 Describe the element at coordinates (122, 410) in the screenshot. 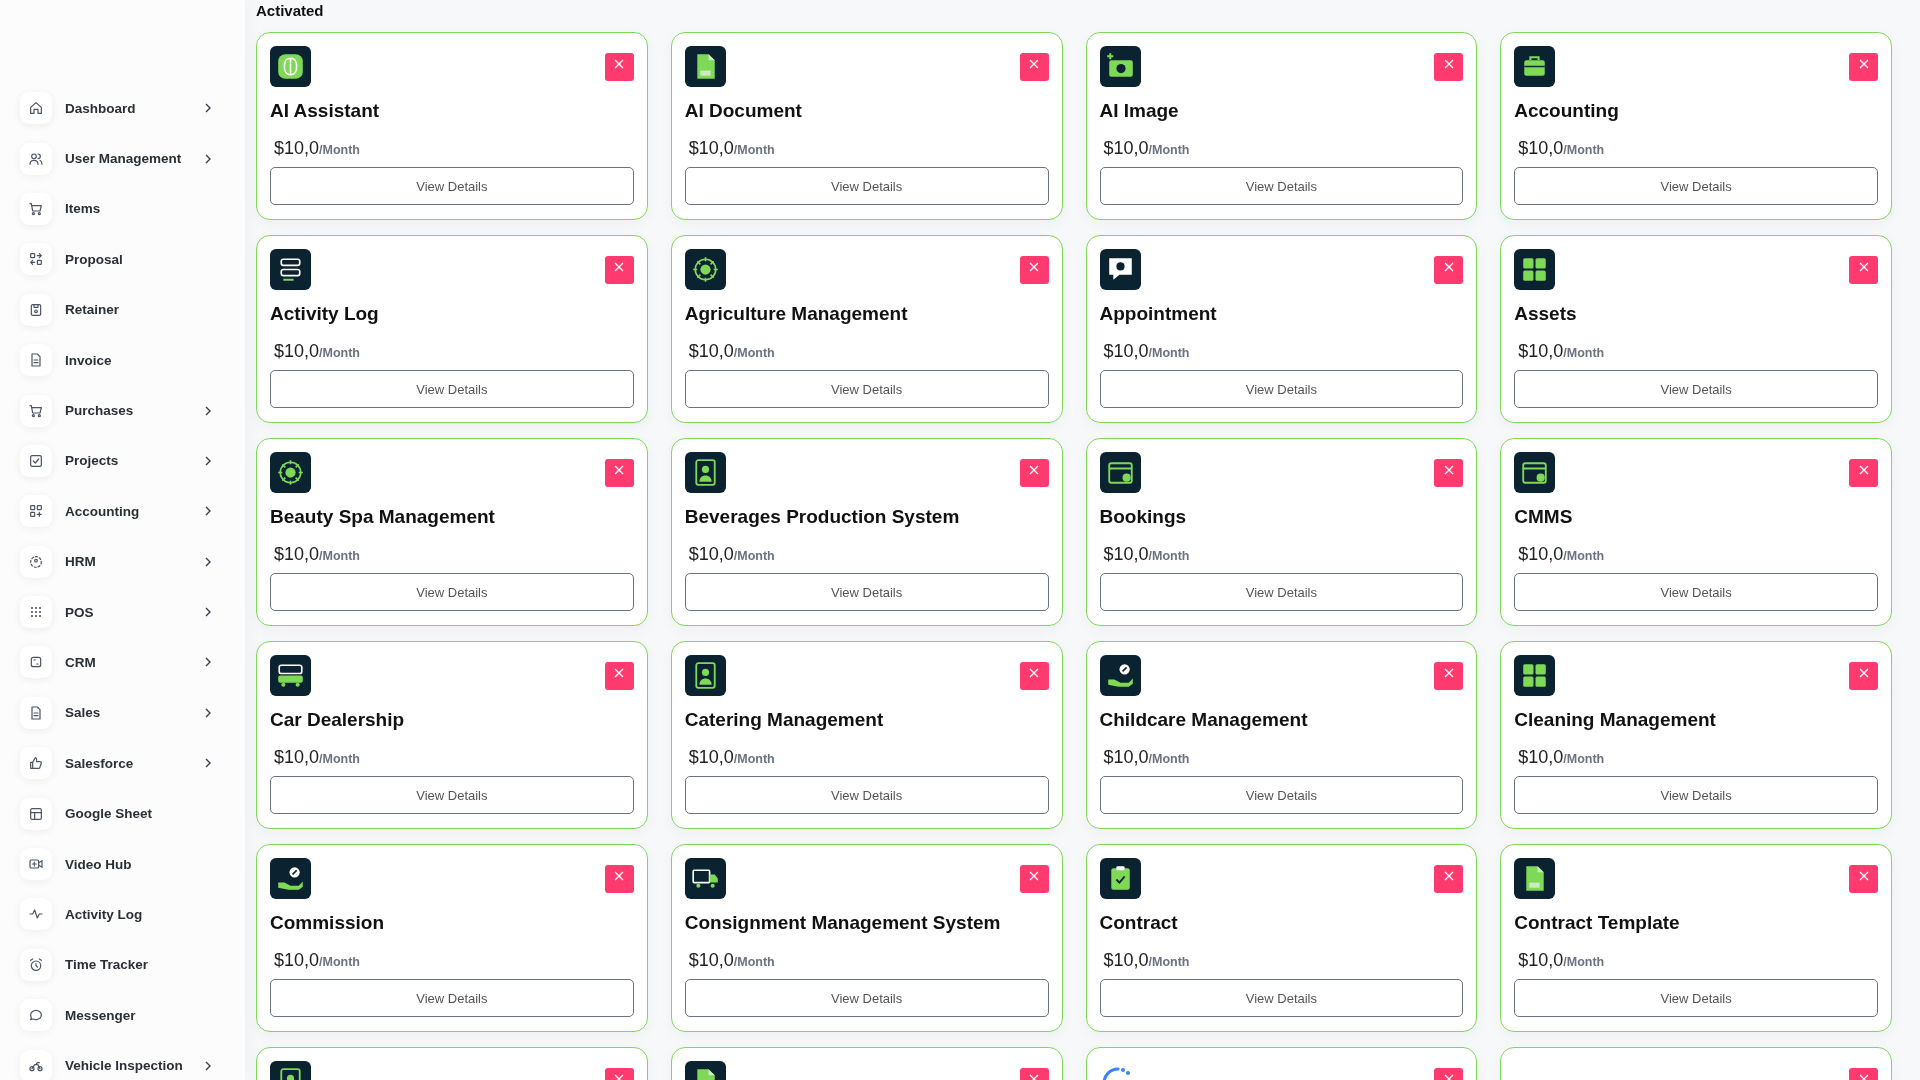

I see `sidebar-item: Purchases` at that location.